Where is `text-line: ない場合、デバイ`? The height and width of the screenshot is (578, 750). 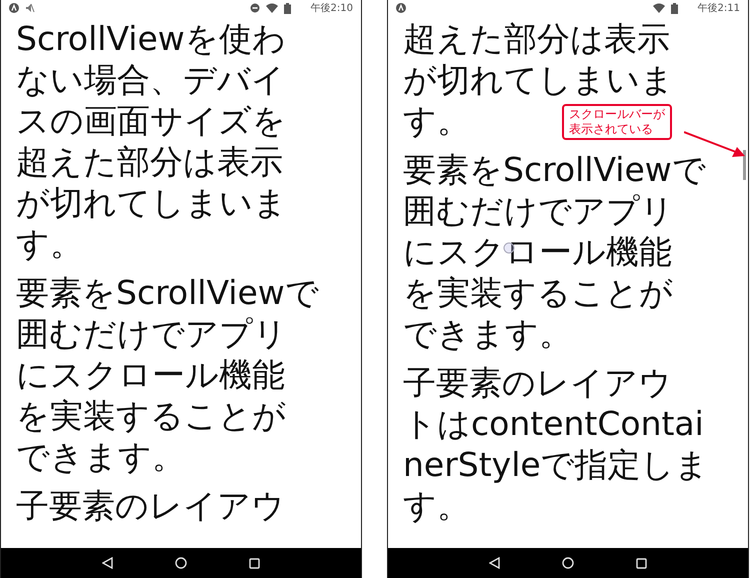 text-line: ない場合、デバイ is located at coordinates (150, 79).